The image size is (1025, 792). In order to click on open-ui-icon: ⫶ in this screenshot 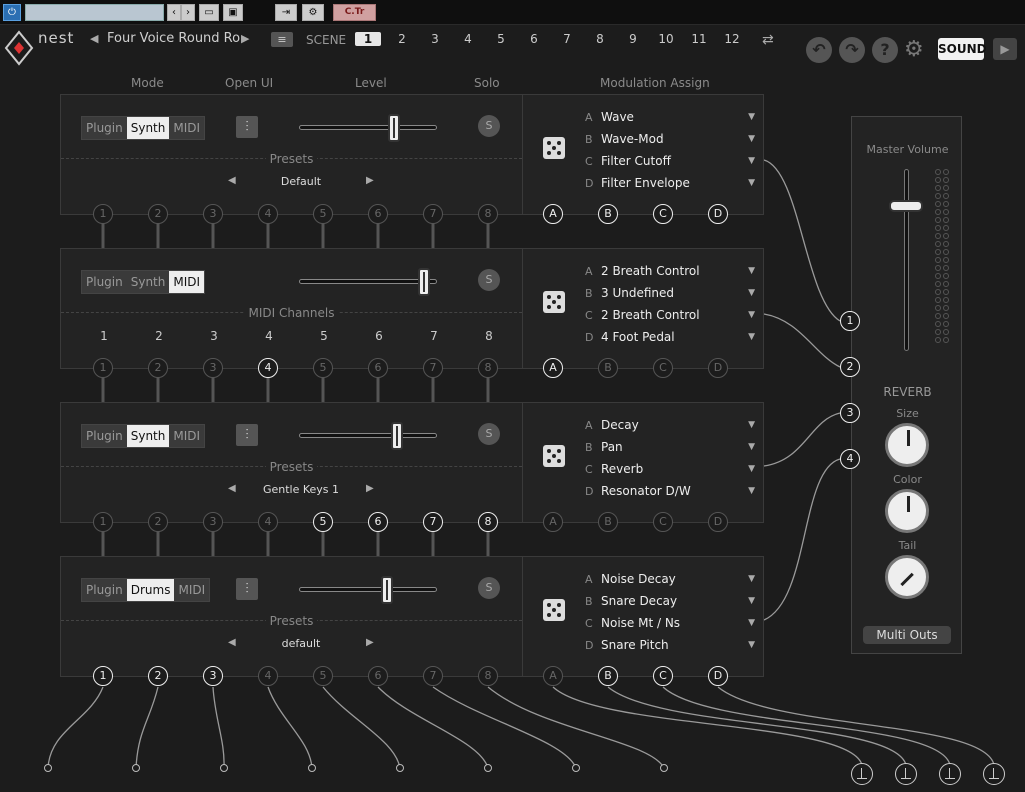, I will do `click(247, 435)`.